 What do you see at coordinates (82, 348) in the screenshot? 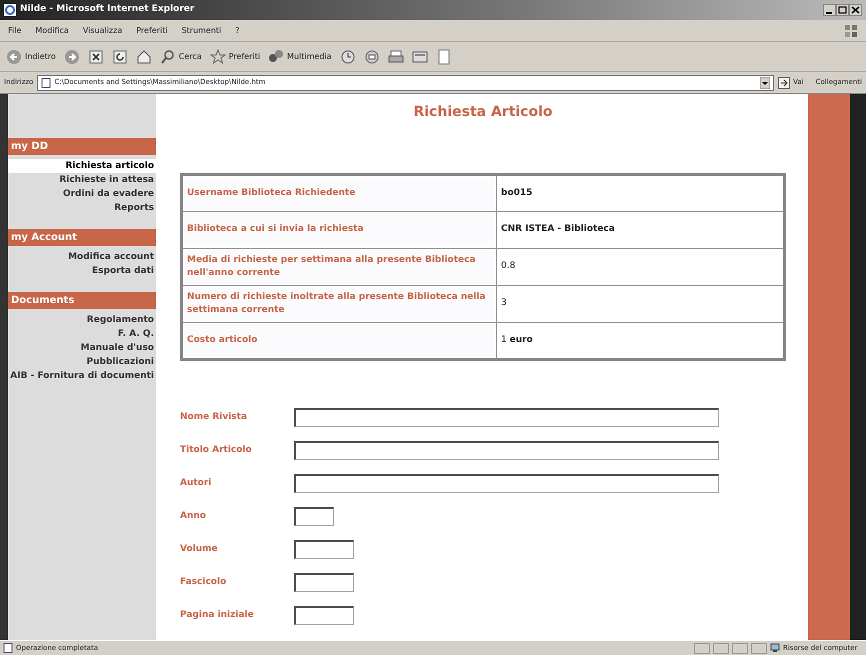
I see `sidebar-link: Manuale d'uso` at bounding box center [82, 348].